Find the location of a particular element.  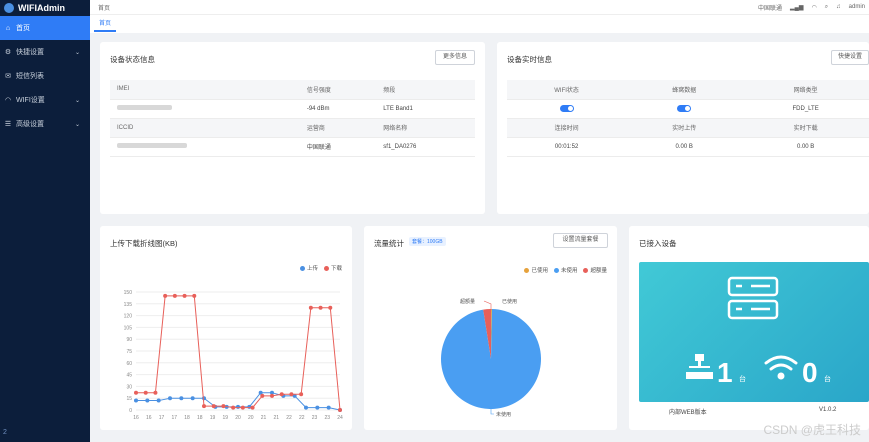

header-signal: 信号强度 is located at coordinates (338, 90).